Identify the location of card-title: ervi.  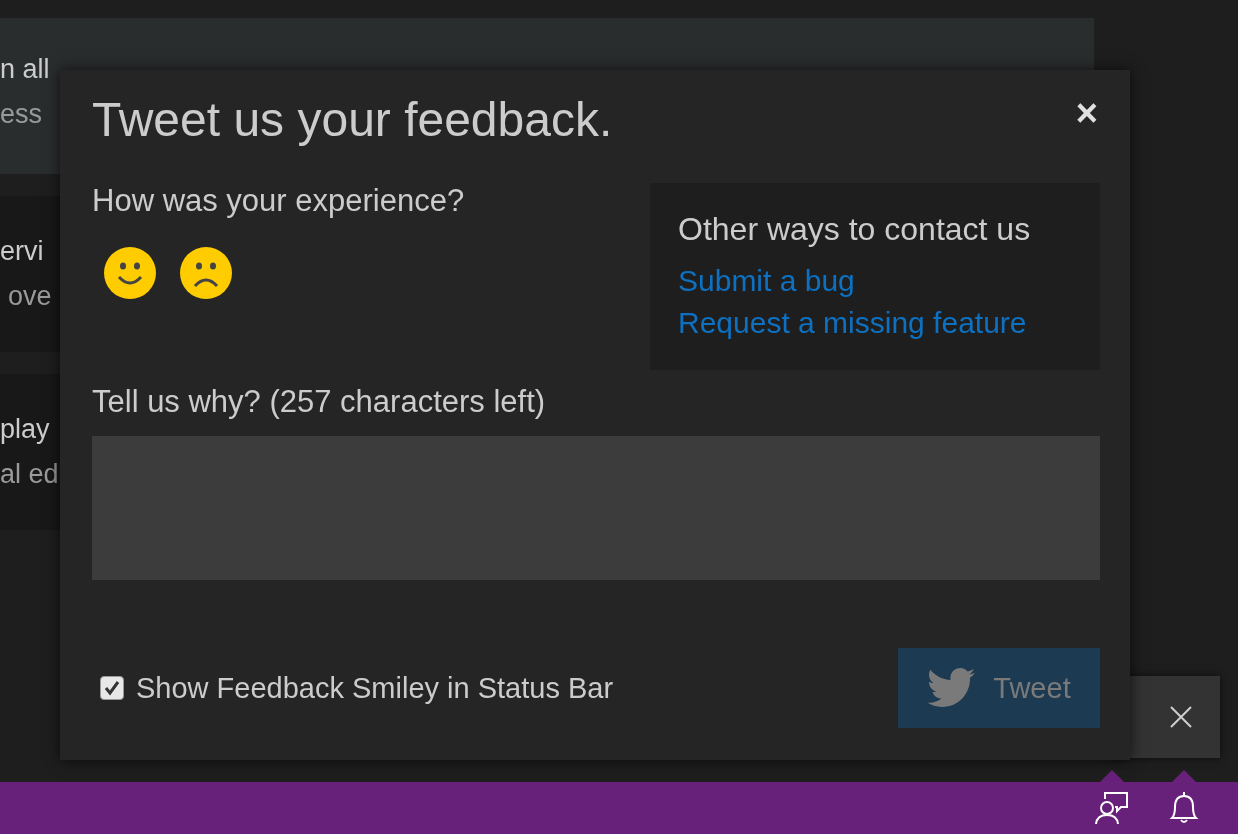
(22, 251).